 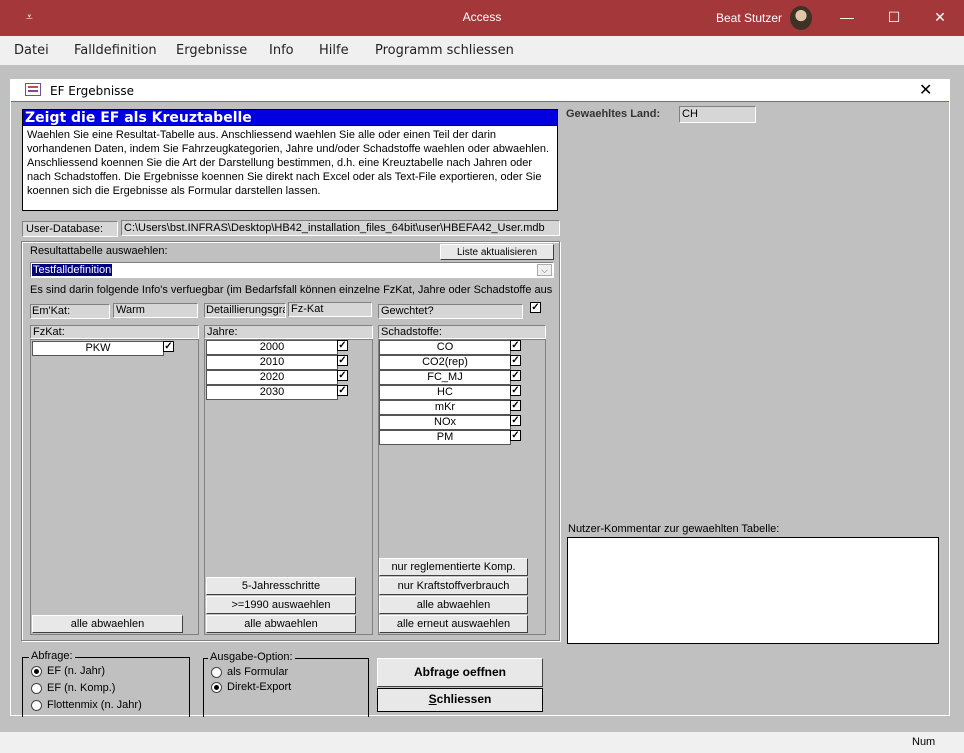 I want to click on gewichtet-label: Gewchtet?, so click(x=450, y=311).